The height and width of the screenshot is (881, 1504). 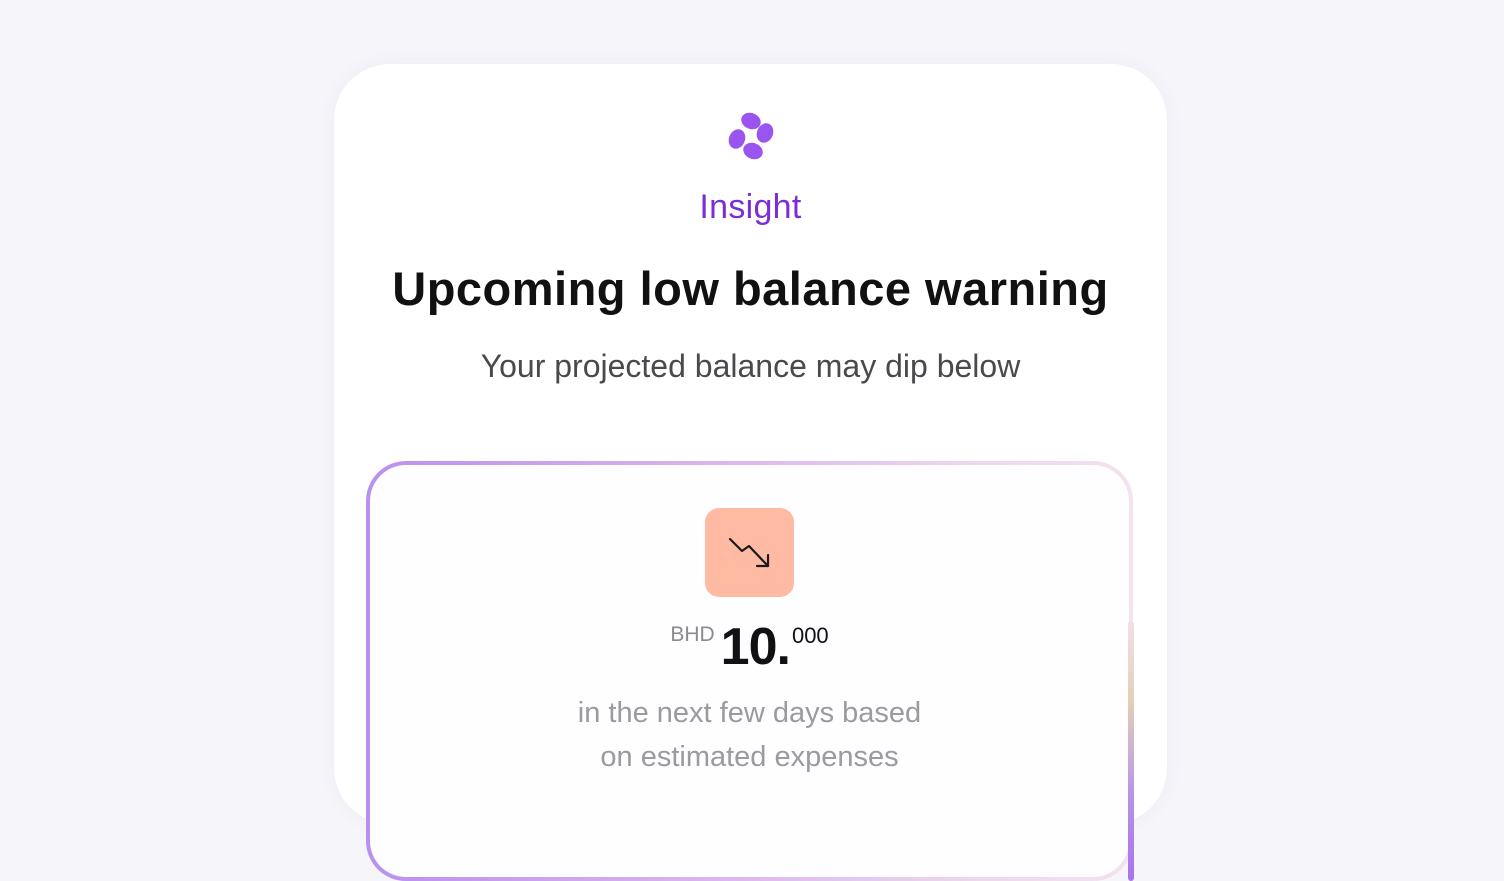 What do you see at coordinates (692, 634) in the screenshot?
I see `currency-code: BHD` at bounding box center [692, 634].